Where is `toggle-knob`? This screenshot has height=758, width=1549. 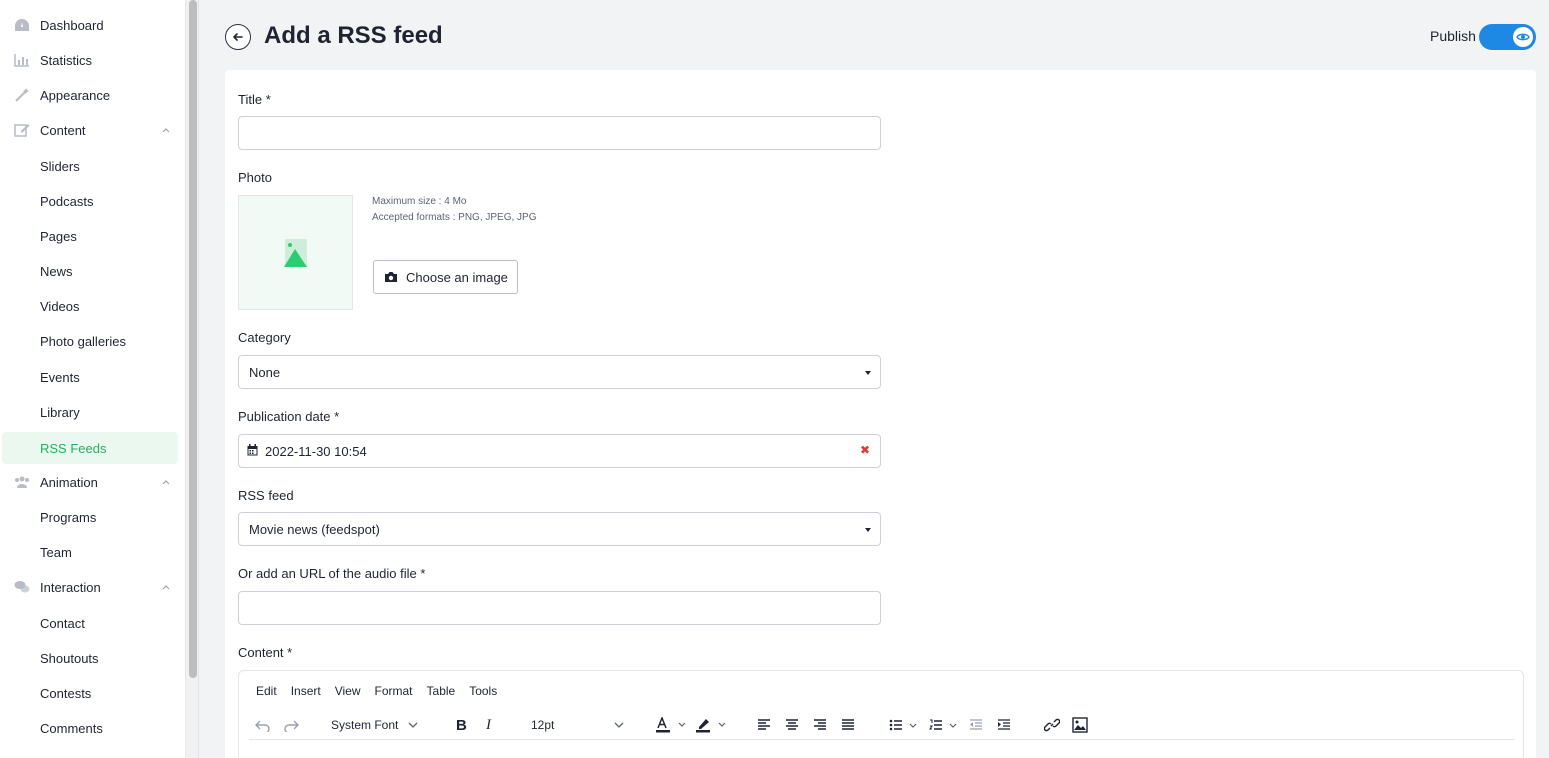 toggle-knob is located at coordinates (1523, 37).